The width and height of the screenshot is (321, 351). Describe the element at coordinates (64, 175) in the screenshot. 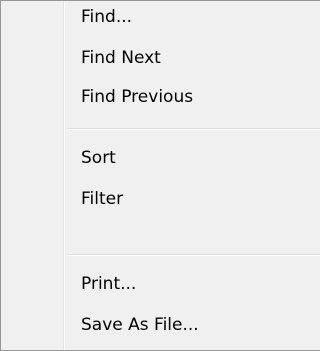

I see `gutter-divider-highlight` at that location.